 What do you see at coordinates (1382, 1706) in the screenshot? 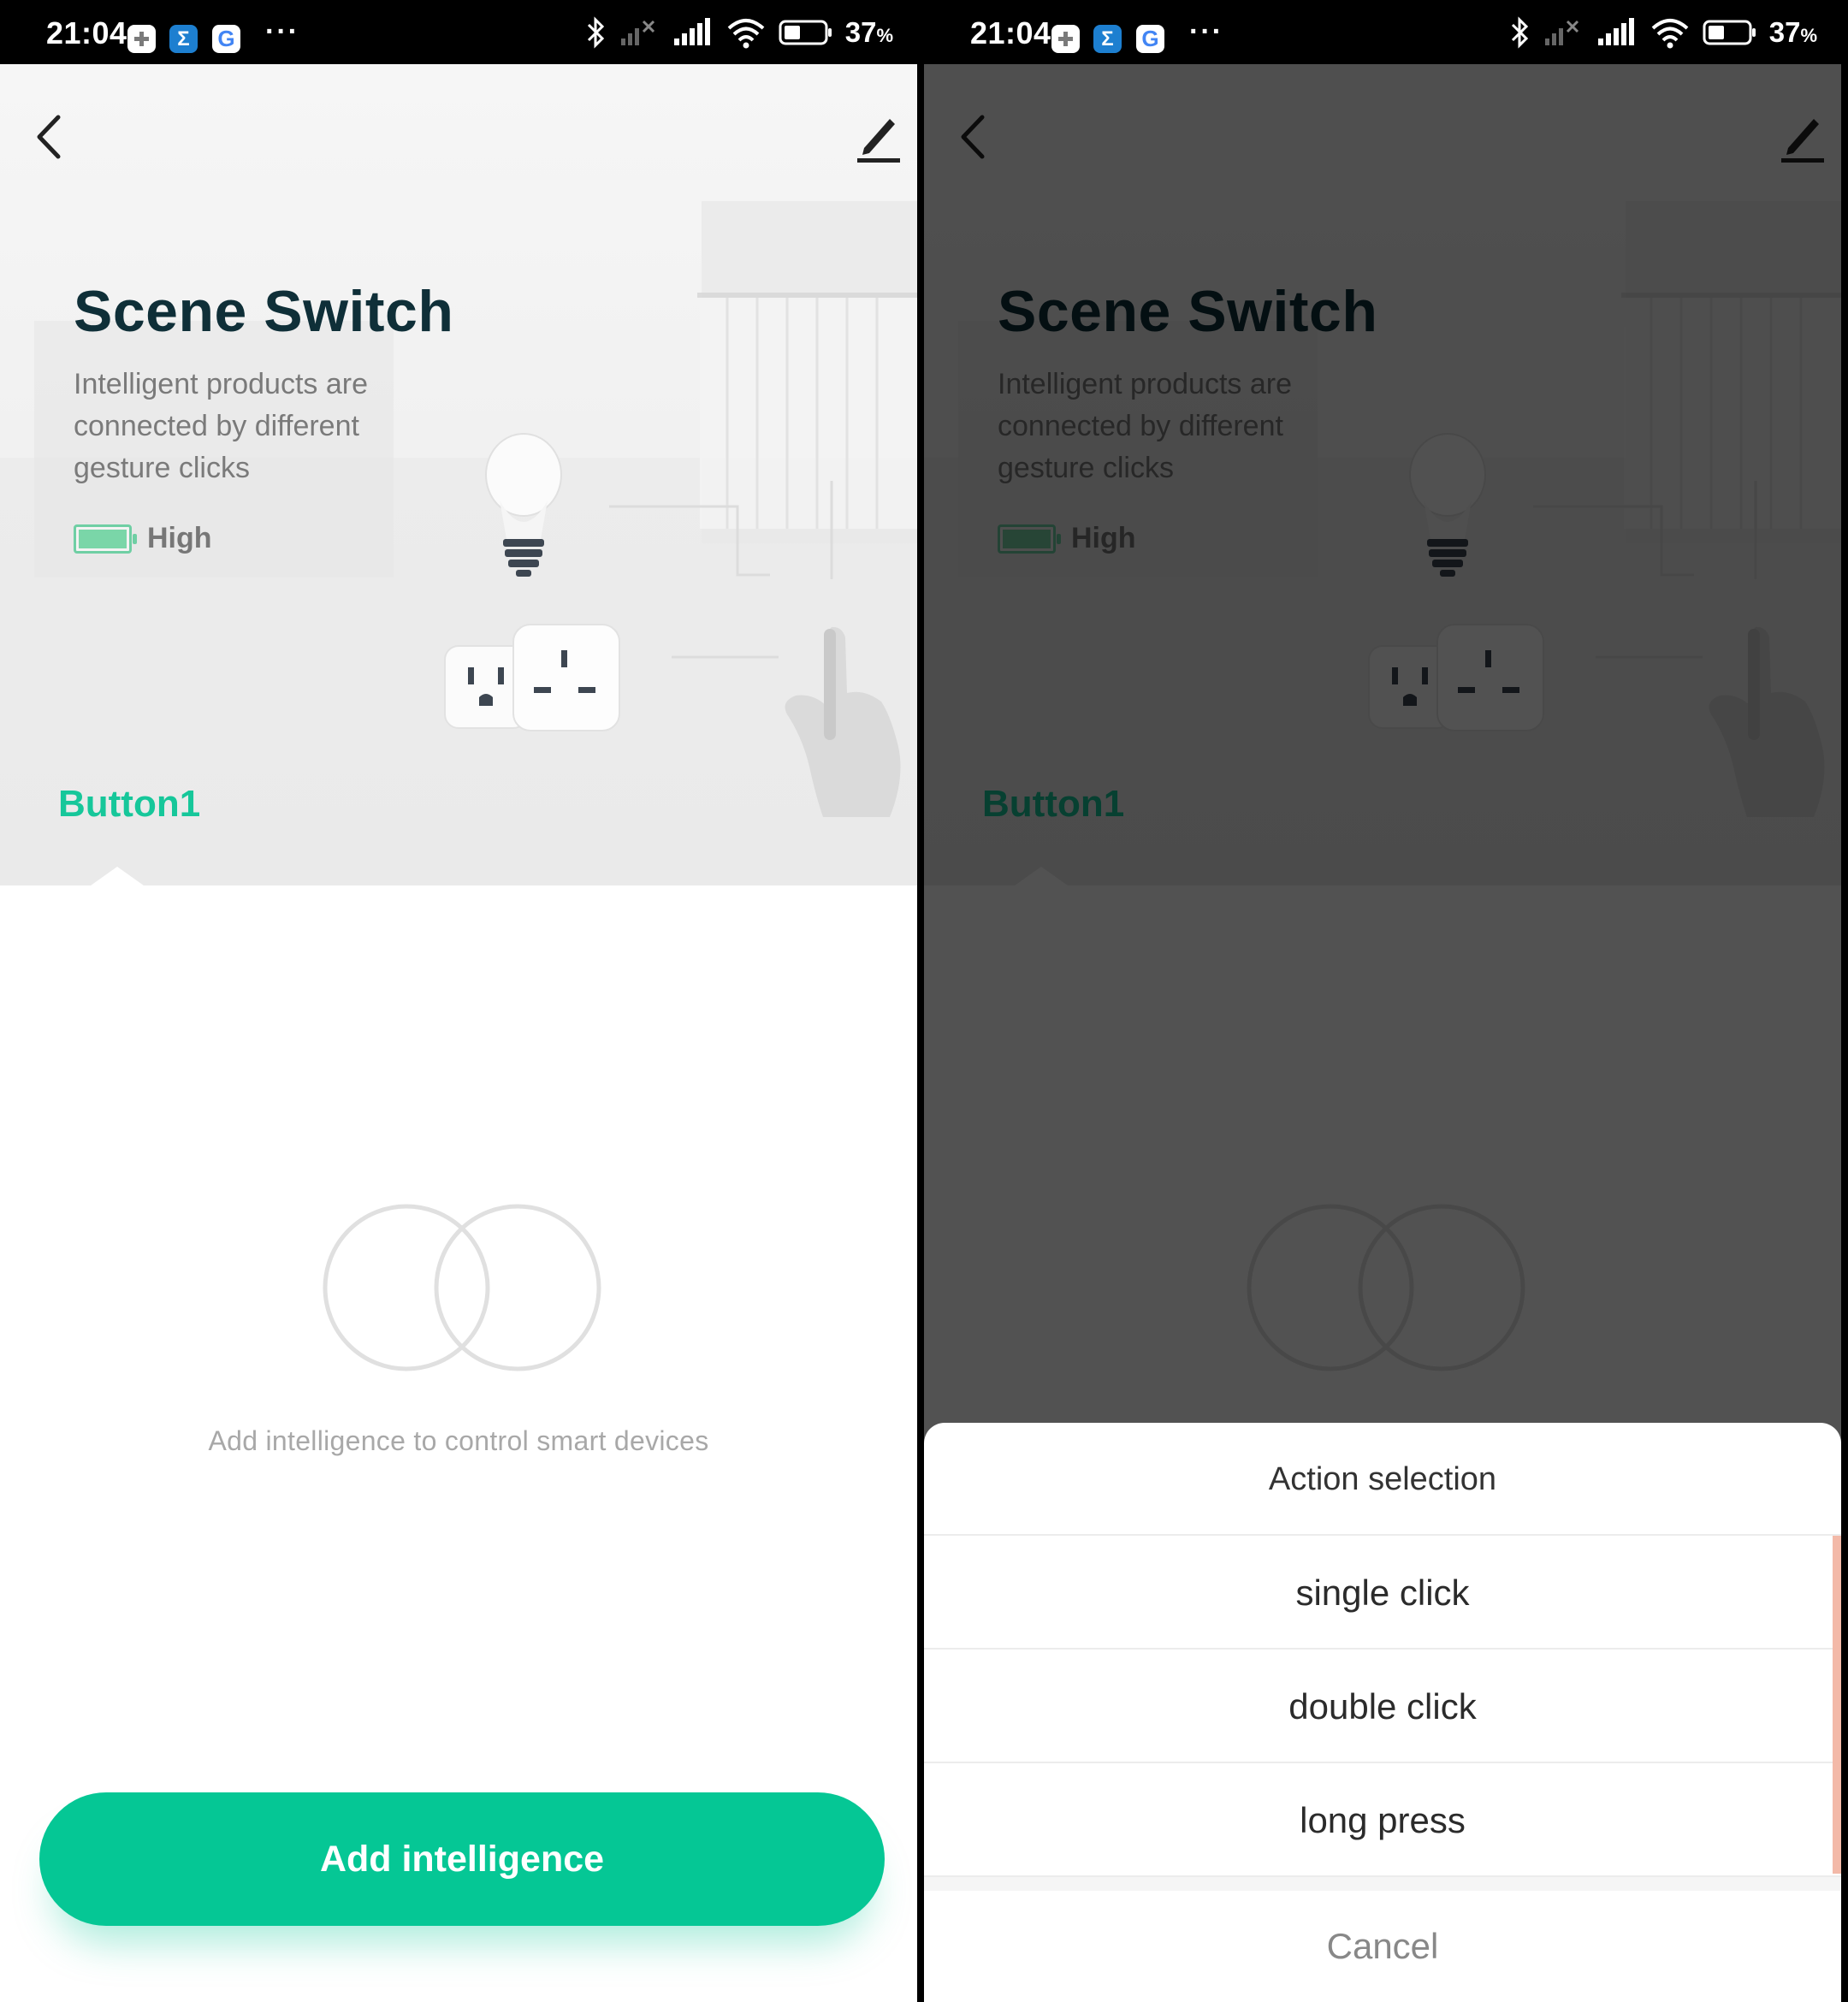
I see `option-double-click: double click` at bounding box center [1382, 1706].